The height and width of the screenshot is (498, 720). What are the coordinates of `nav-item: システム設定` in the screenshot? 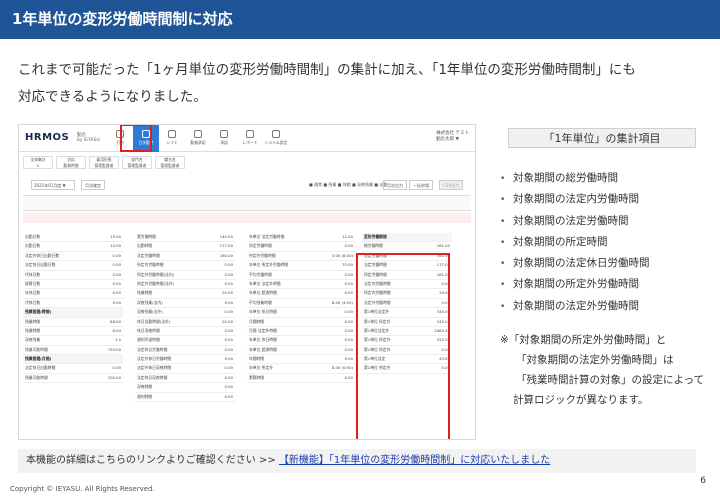 It's located at (276, 138).